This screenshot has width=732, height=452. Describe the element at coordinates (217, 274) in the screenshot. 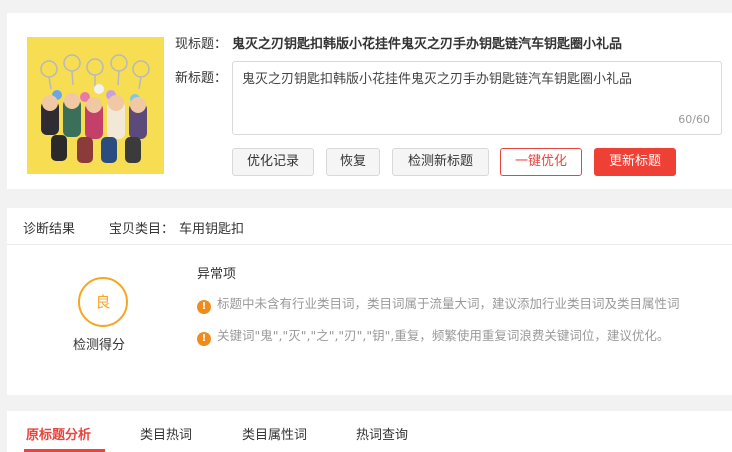

I see `abnormal-items-title: 异常项` at that location.